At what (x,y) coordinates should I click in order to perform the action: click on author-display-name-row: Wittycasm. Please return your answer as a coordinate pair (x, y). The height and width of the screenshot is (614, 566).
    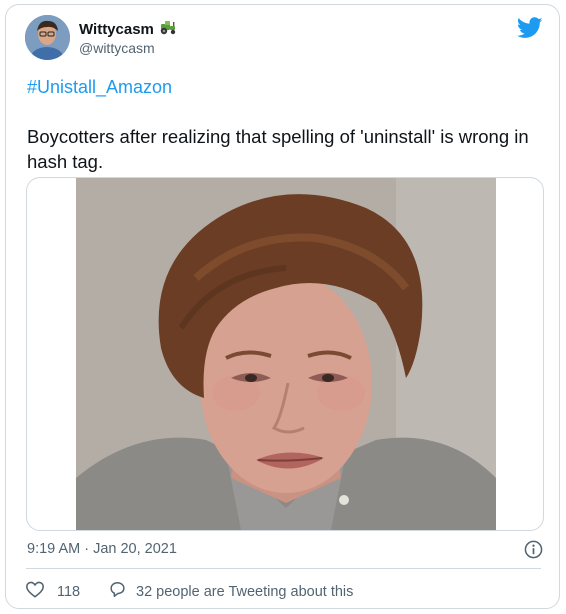
    Looking at the image, I should click on (128, 29).